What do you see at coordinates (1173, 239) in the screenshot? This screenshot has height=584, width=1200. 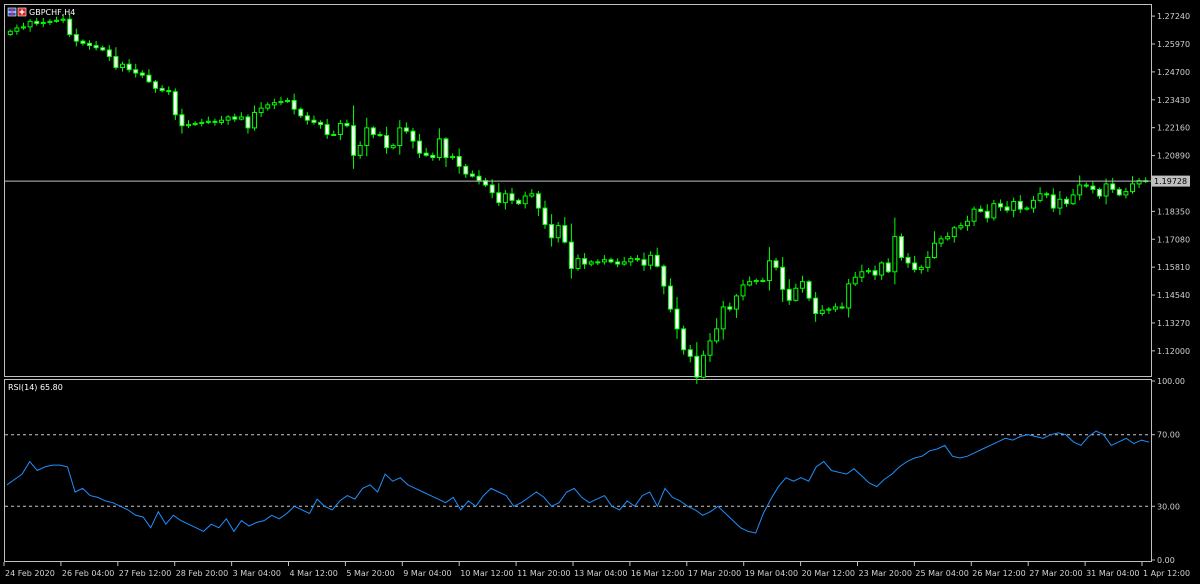 I see `price-tick-label: 1.17080` at bounding box center [1173, 239].